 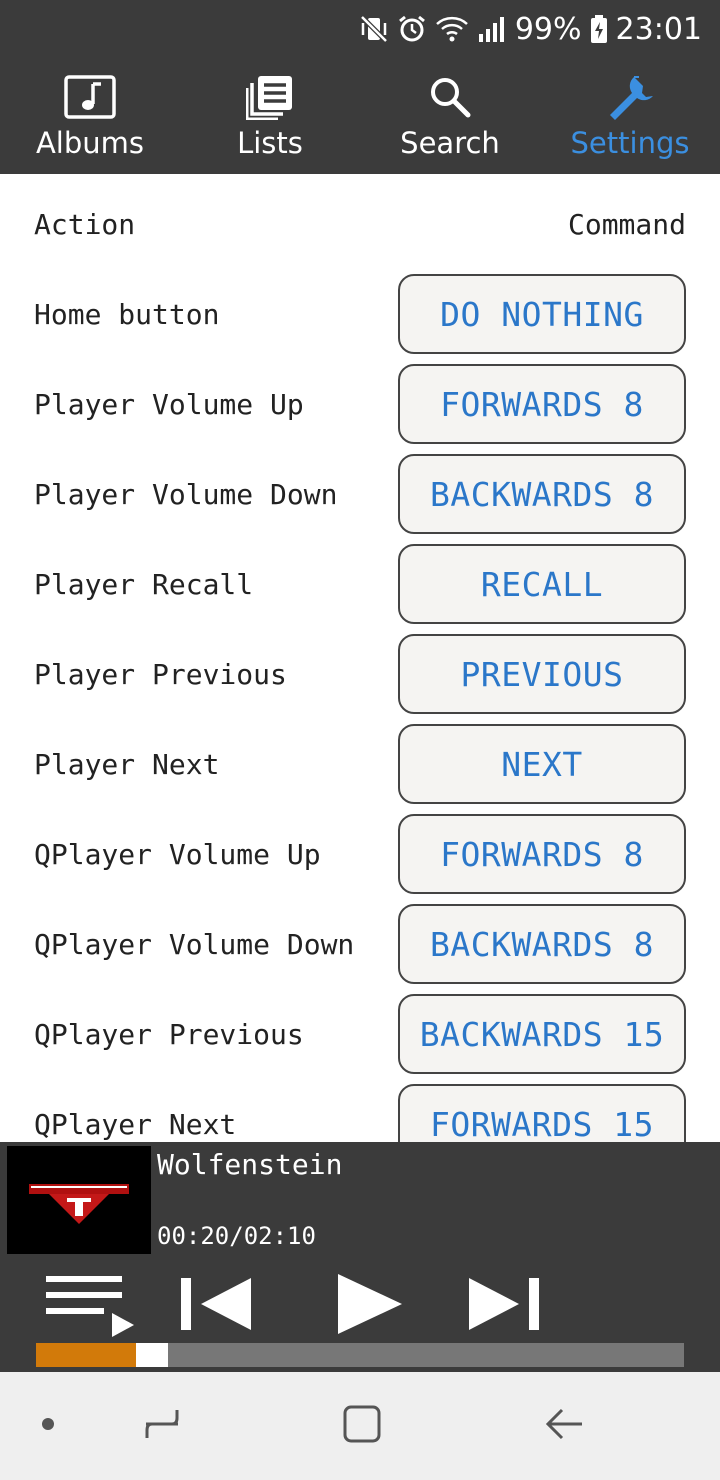 What do you see at coordinates (360, 1355) in the screenshot?
I see `seek-bar` at bounding box center [360, 1355].